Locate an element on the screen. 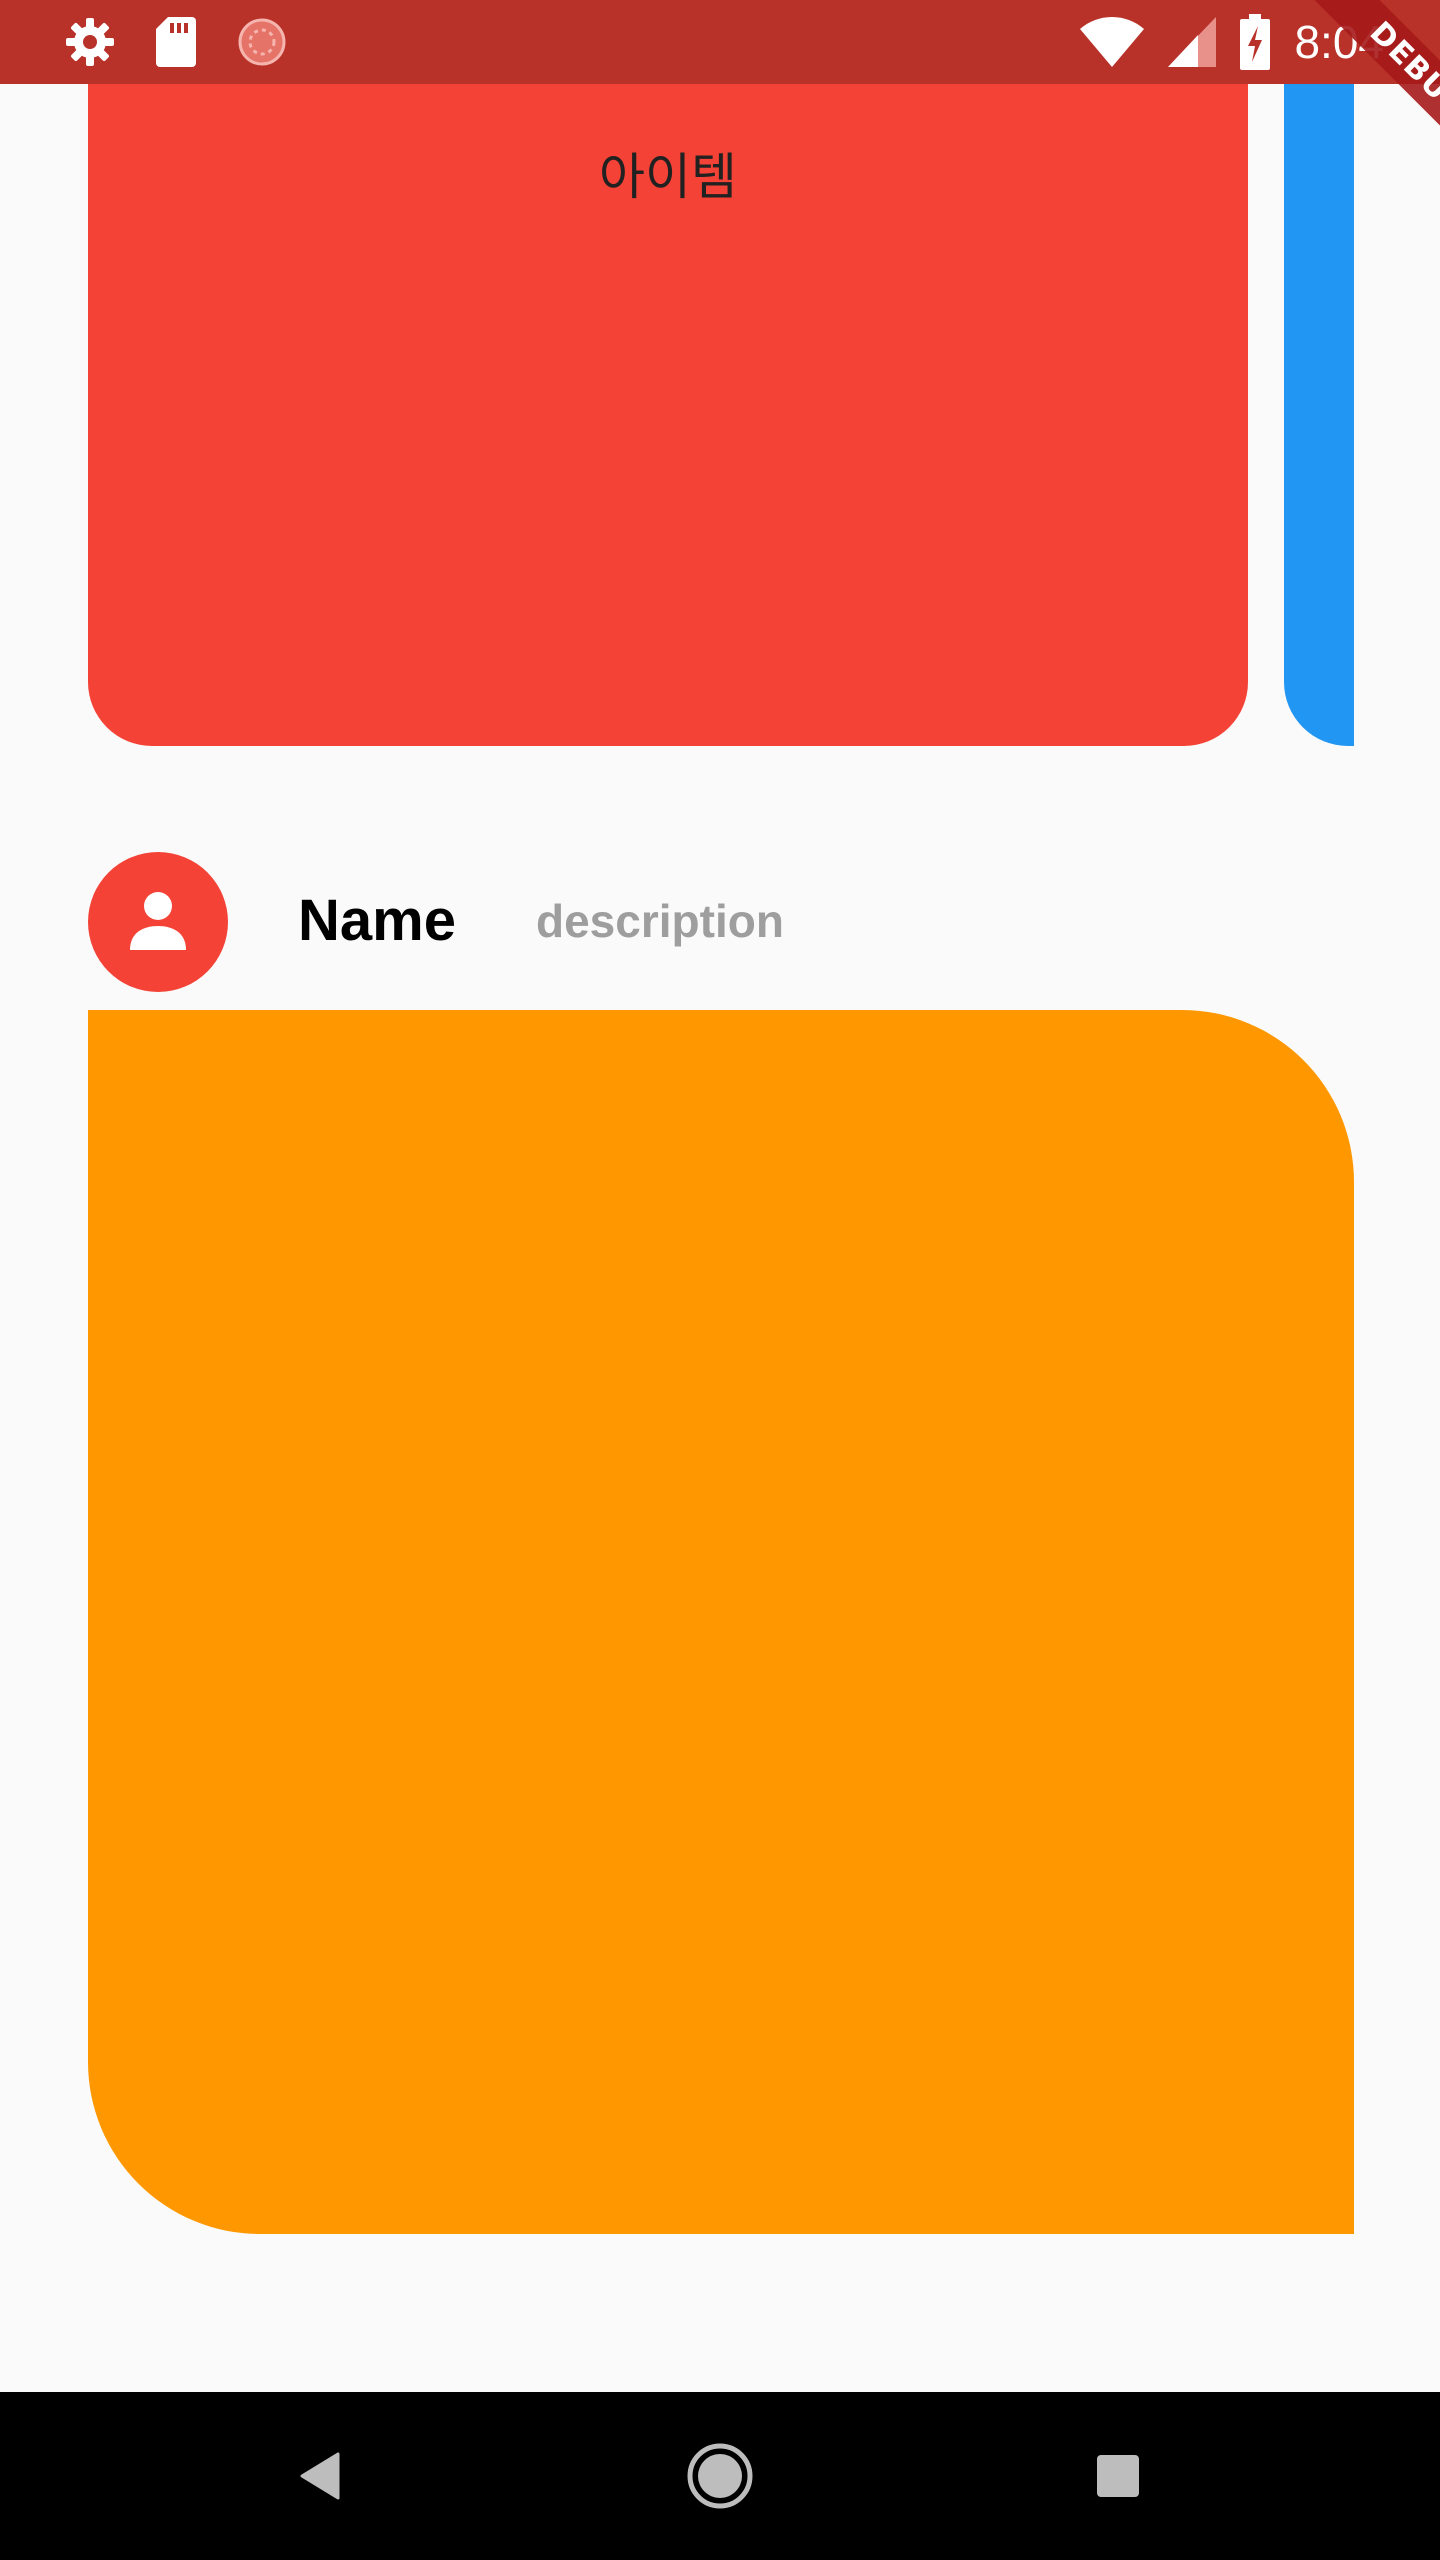 The image size is (1440, 2560). avatar is located at coordinates (158, 922).